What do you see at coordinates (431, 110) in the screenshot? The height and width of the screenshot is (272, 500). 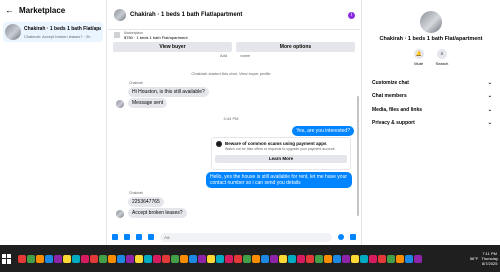 I see `menu-media-files: Media, files and links ⌄` at bounding box center [431, 110].